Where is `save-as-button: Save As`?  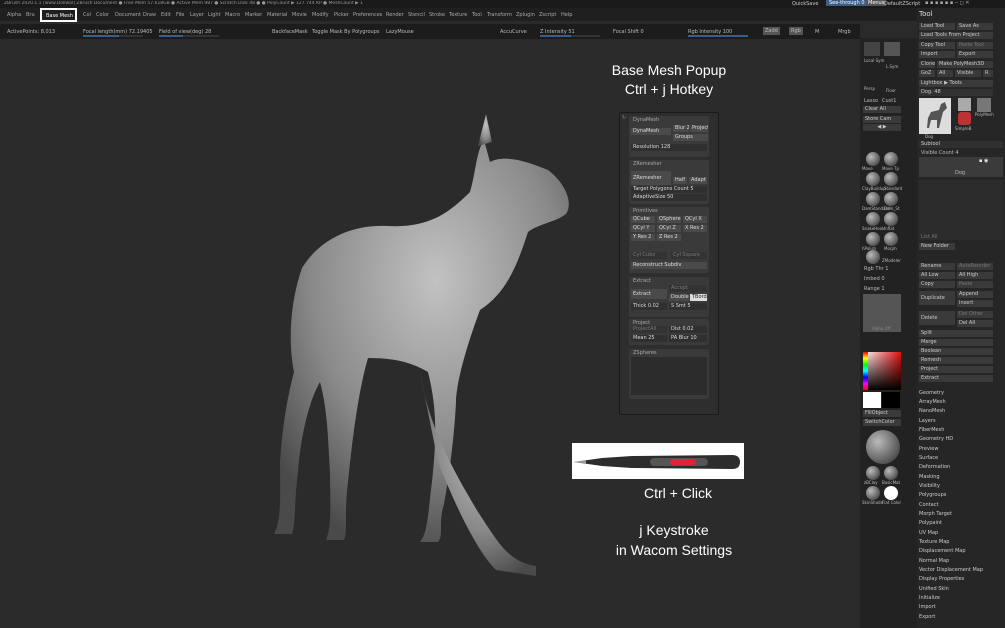
save-as-button: Save As is located at coordinates (975, 26).